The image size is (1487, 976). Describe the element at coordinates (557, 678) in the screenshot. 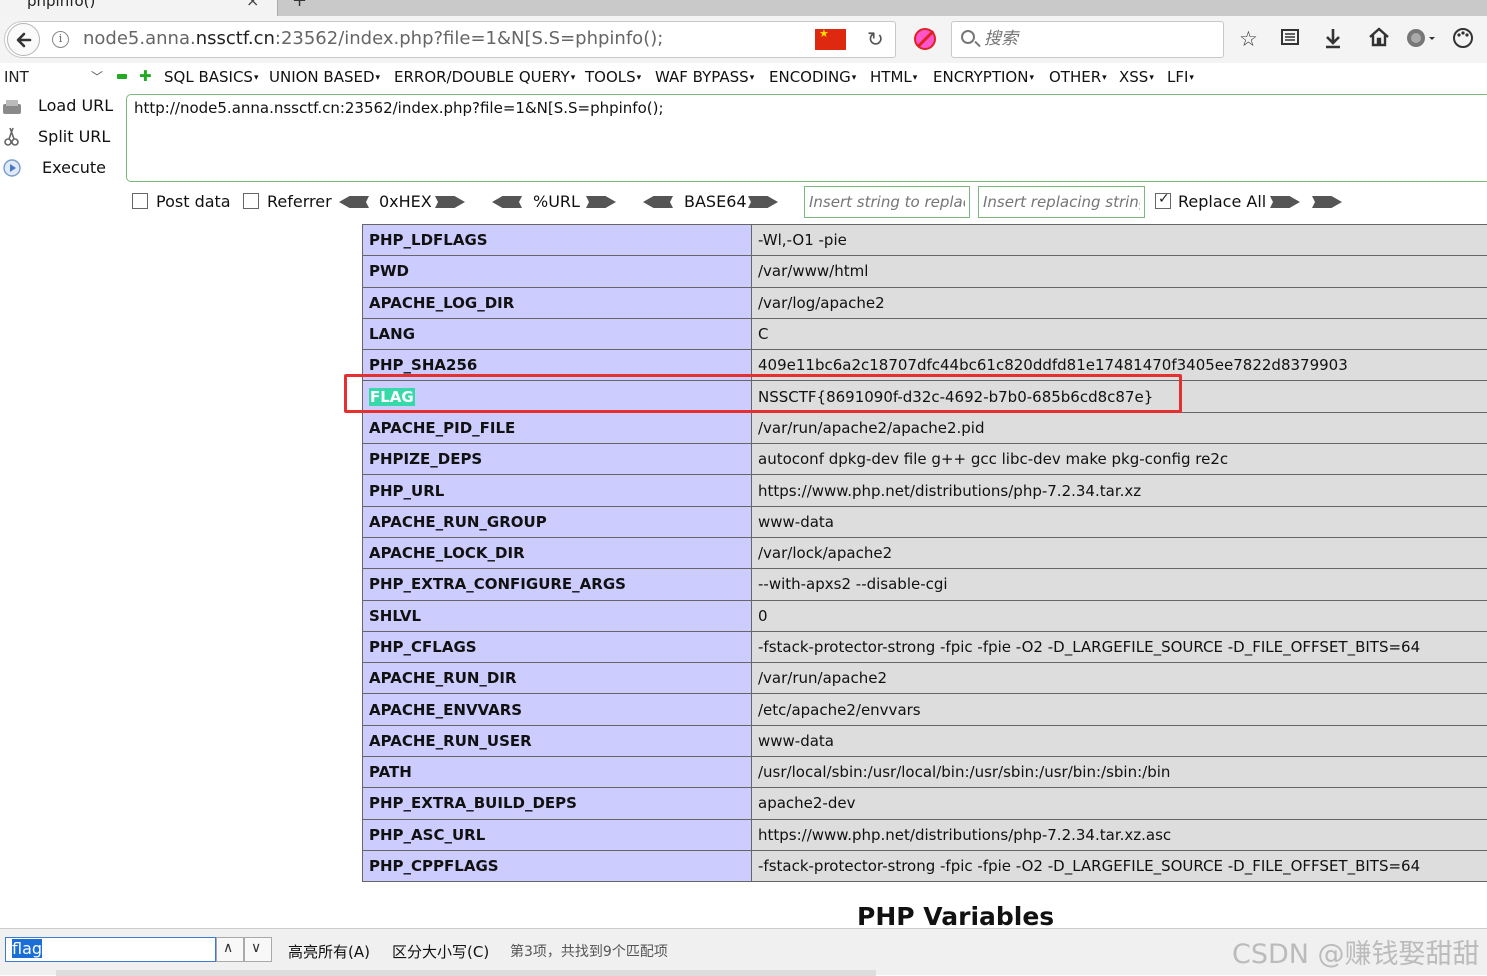

I see `env-name-cell: APACHE_RUN_DIR` at that location.